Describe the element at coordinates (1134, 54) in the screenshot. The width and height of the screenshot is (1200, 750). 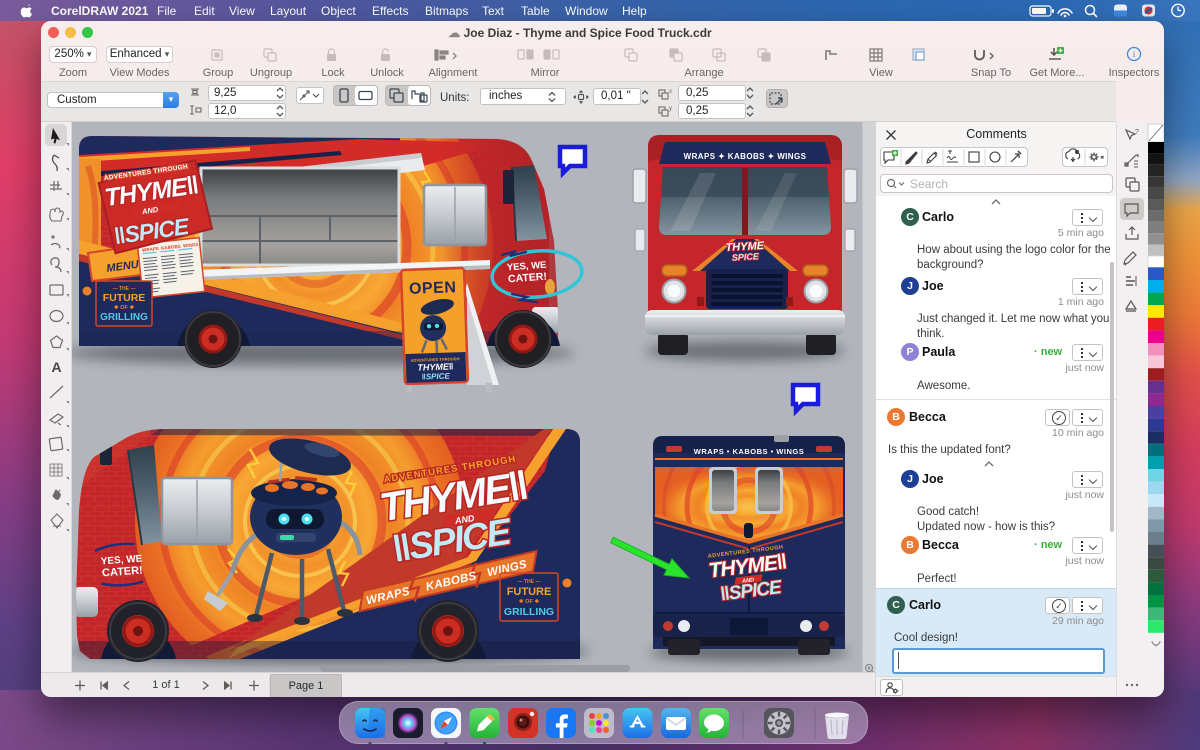
I see `svg-text: i` at that location.